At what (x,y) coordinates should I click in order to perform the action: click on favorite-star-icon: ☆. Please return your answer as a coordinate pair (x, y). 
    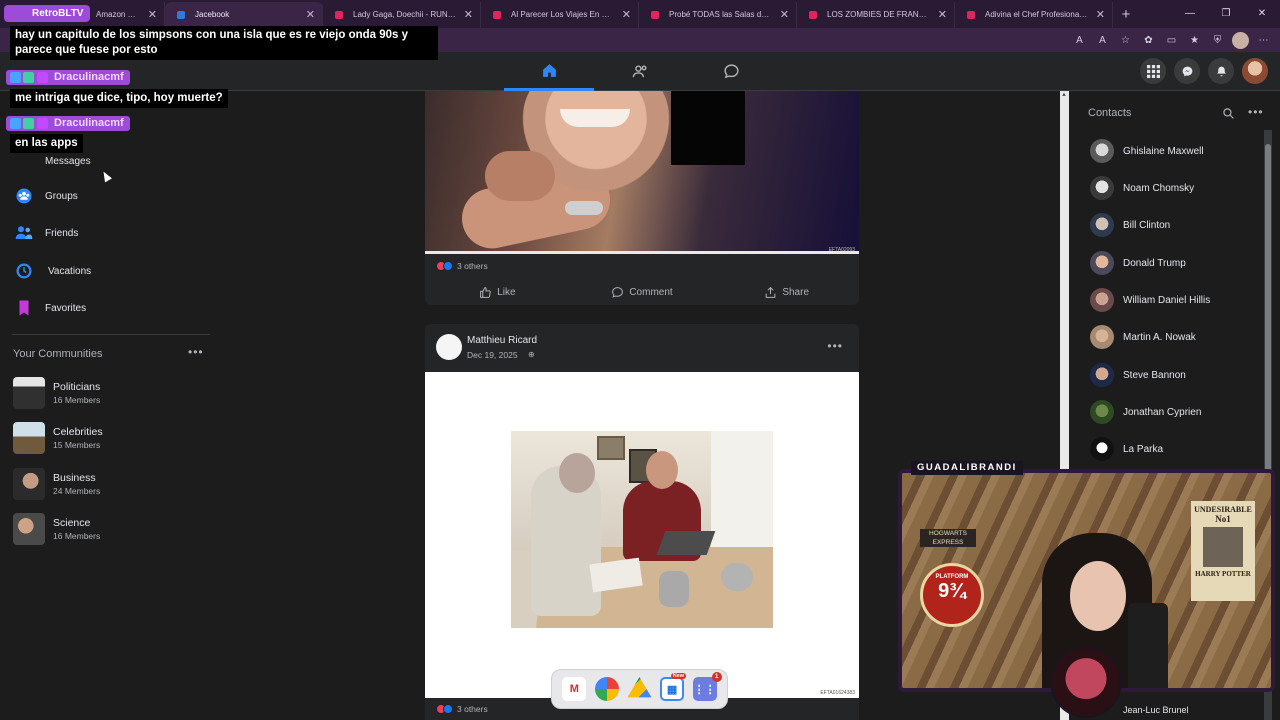
    Looking at the image, I should click on (1125, 40).